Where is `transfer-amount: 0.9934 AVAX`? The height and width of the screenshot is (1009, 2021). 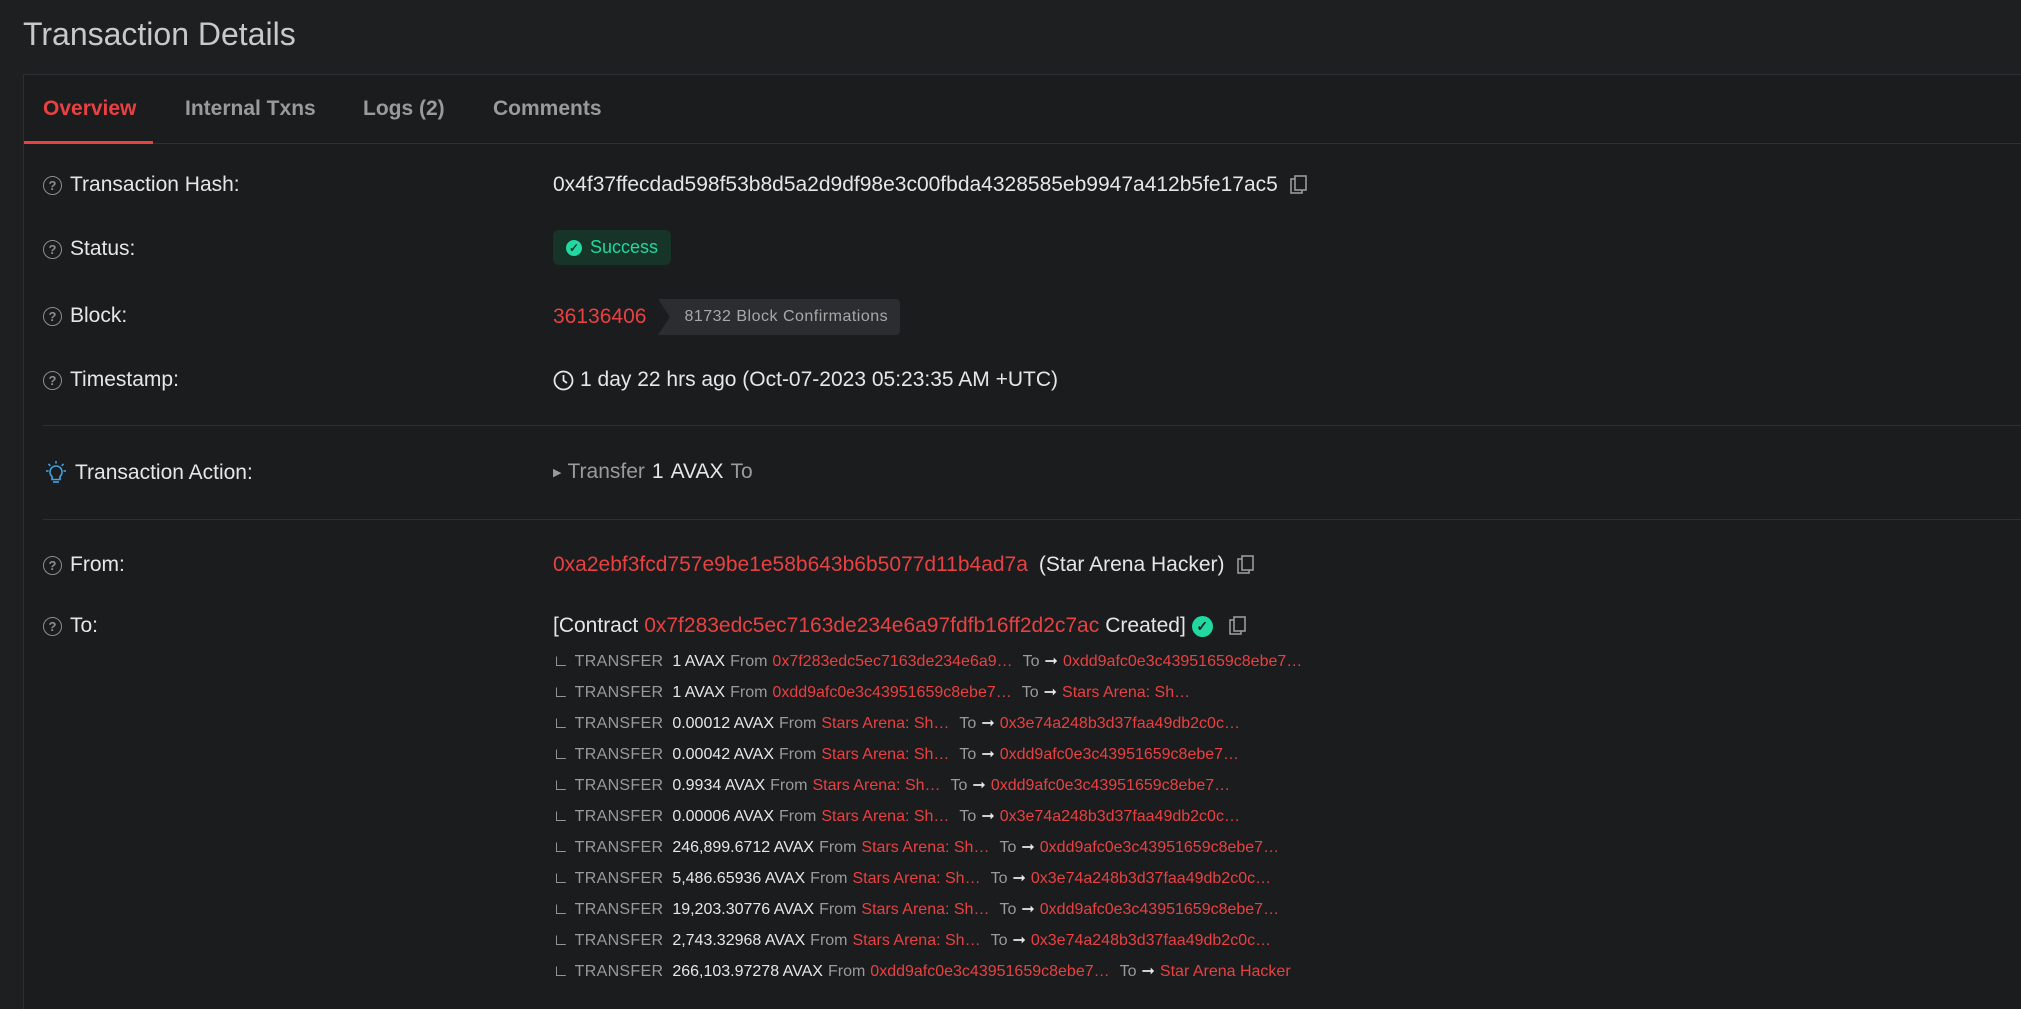
transfer-amount: 0.9934 AVAX is located at coordinates (719, 785).